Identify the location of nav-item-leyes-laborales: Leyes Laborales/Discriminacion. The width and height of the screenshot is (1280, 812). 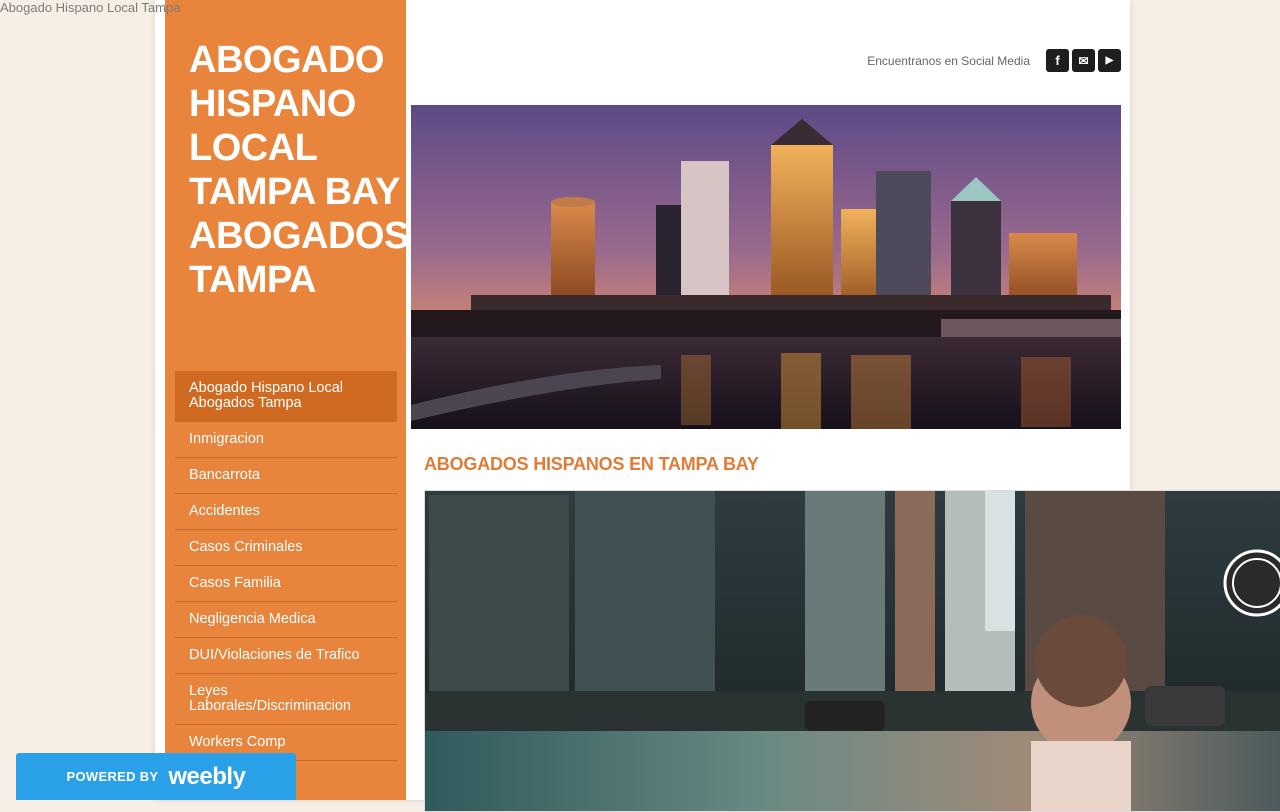
(286, 699).